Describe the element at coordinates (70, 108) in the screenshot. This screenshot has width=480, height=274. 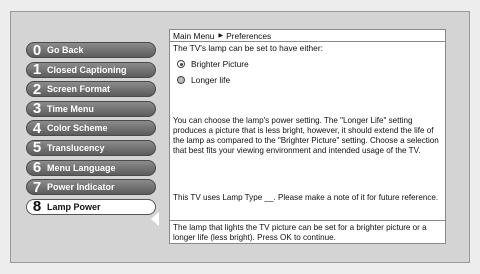
I see `menu-item-label: Time Menu` at that location.